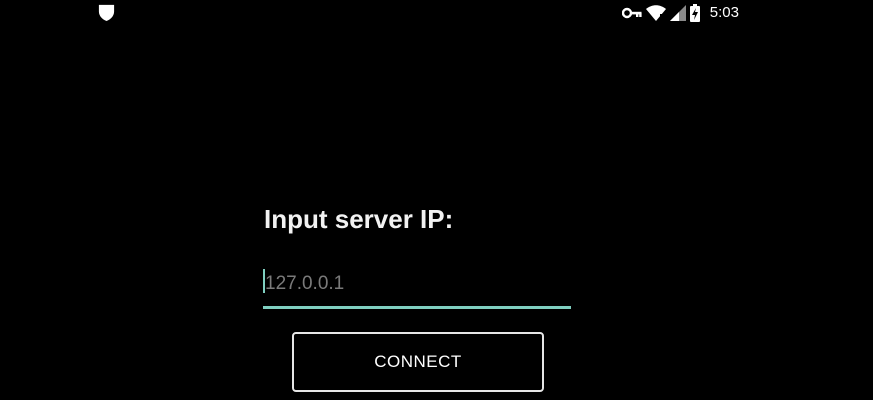  Describe the element at coordinates (436, 13) in the screenshot. I see `status-bar: 5:03` at that location.